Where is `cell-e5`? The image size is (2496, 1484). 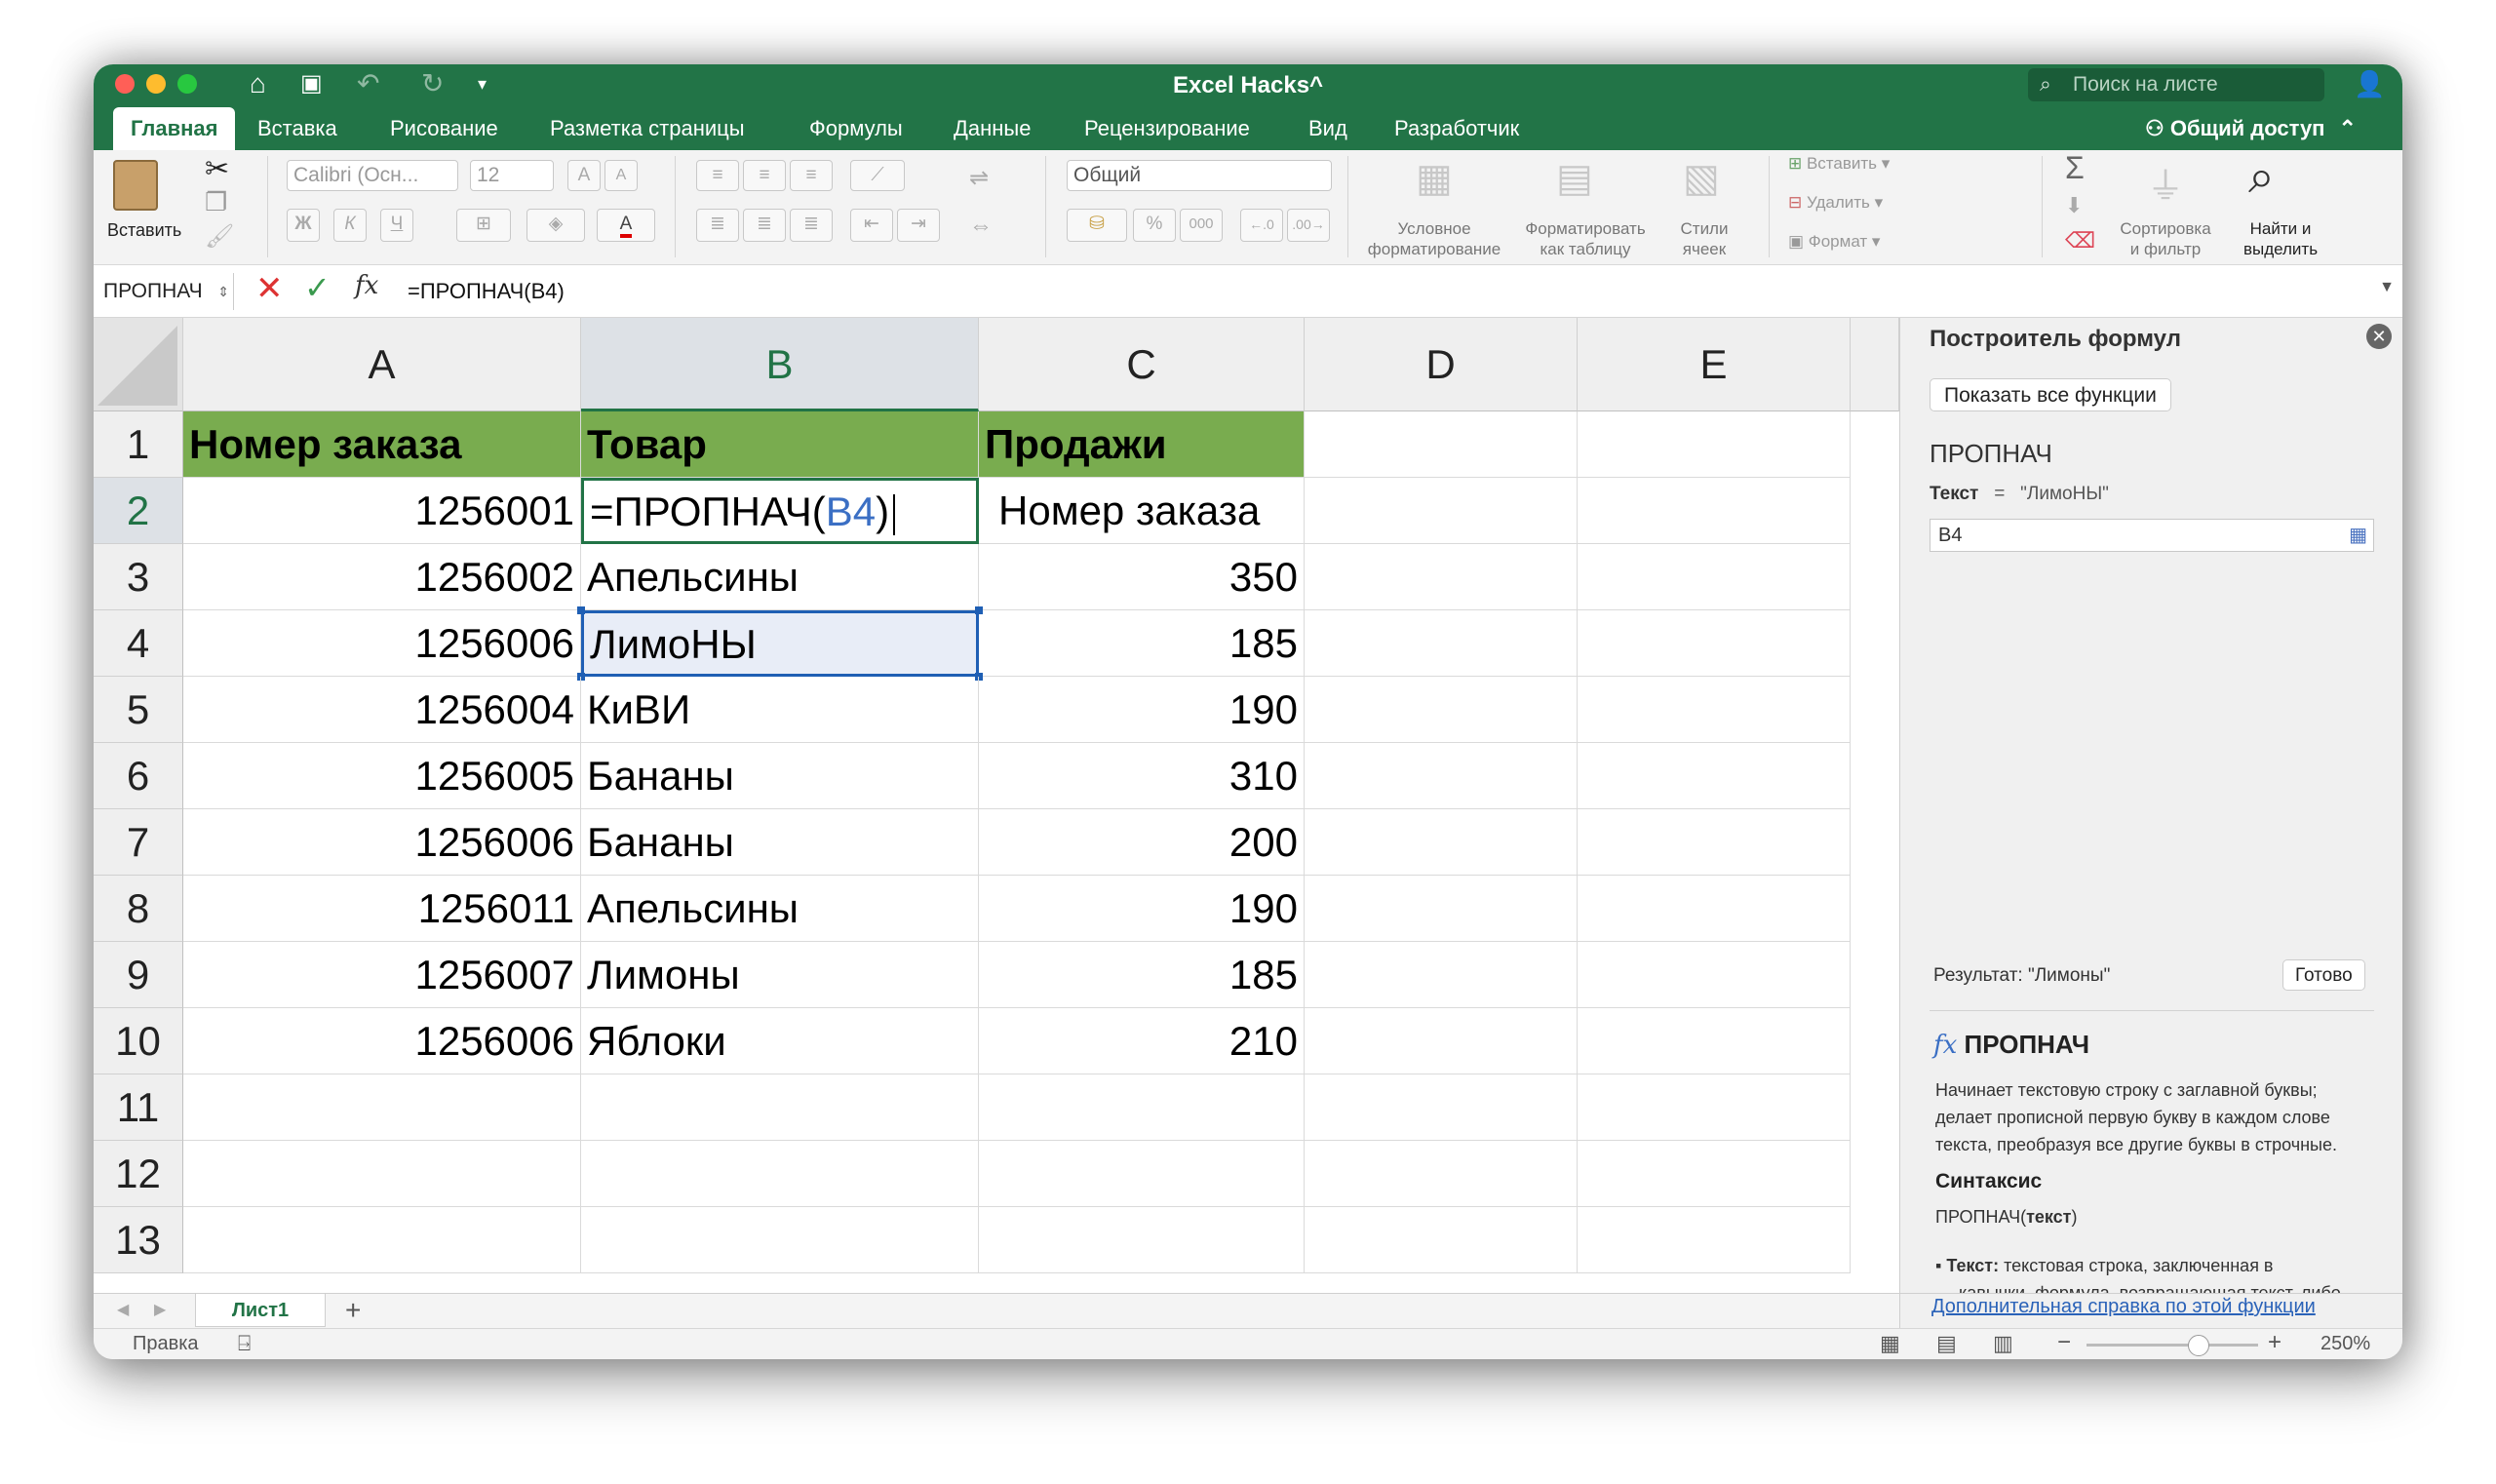 cell-e5 is located at coordinates (1714, 710).